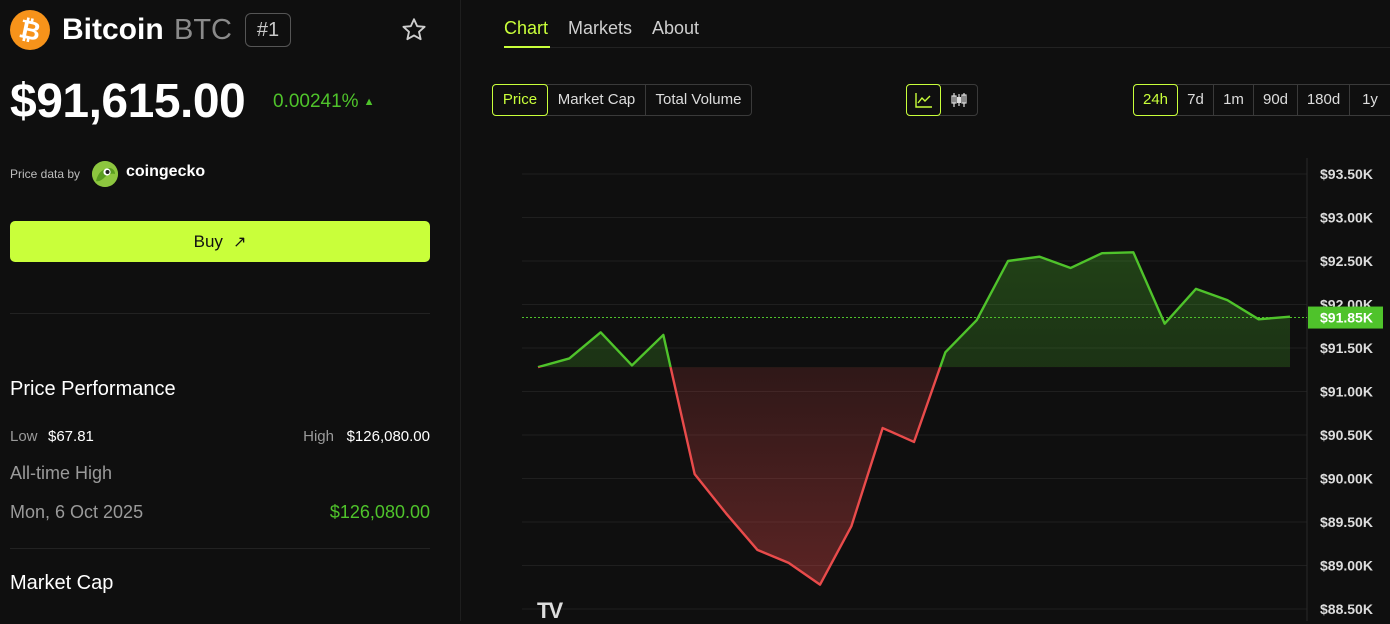  I want to click on market-cap-metric-button: Market Cap, so click(597, 100).